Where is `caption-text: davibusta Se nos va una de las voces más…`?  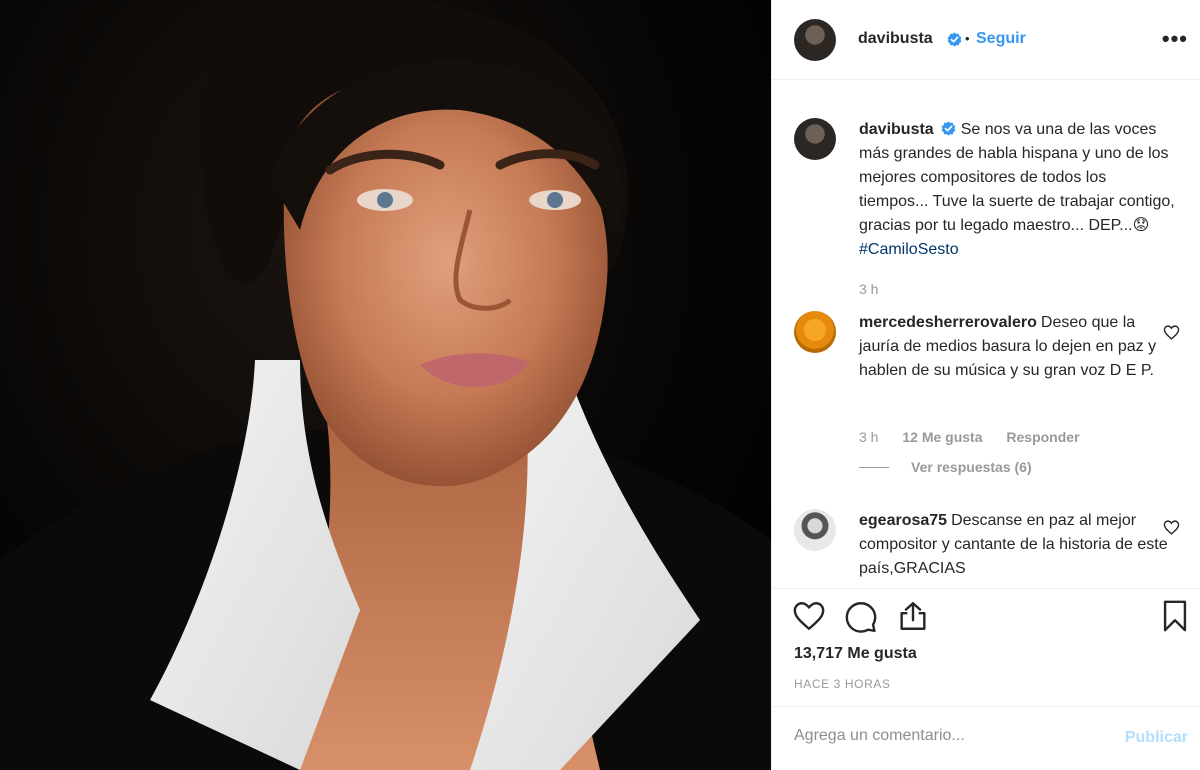
caption-text: davibusta Se nos va una de las voces más… is located at coordinates (1019, 190).